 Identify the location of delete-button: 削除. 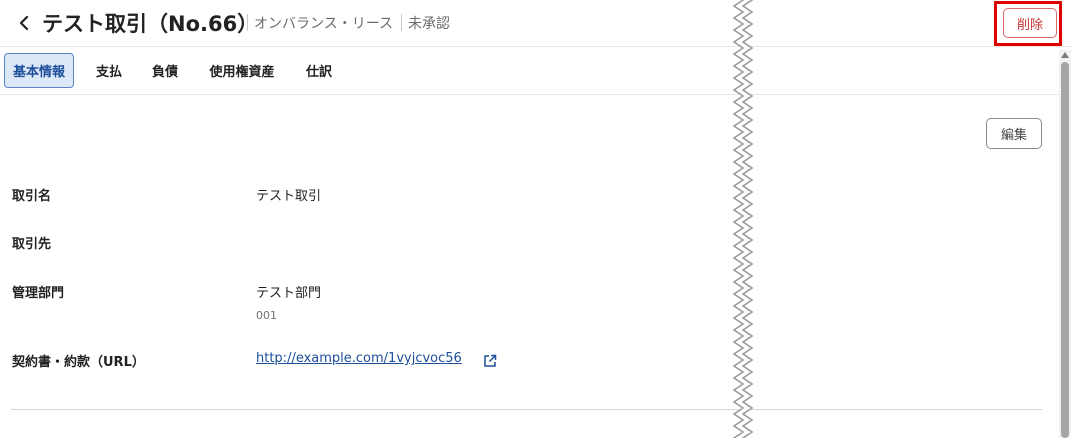
(1030, 23).